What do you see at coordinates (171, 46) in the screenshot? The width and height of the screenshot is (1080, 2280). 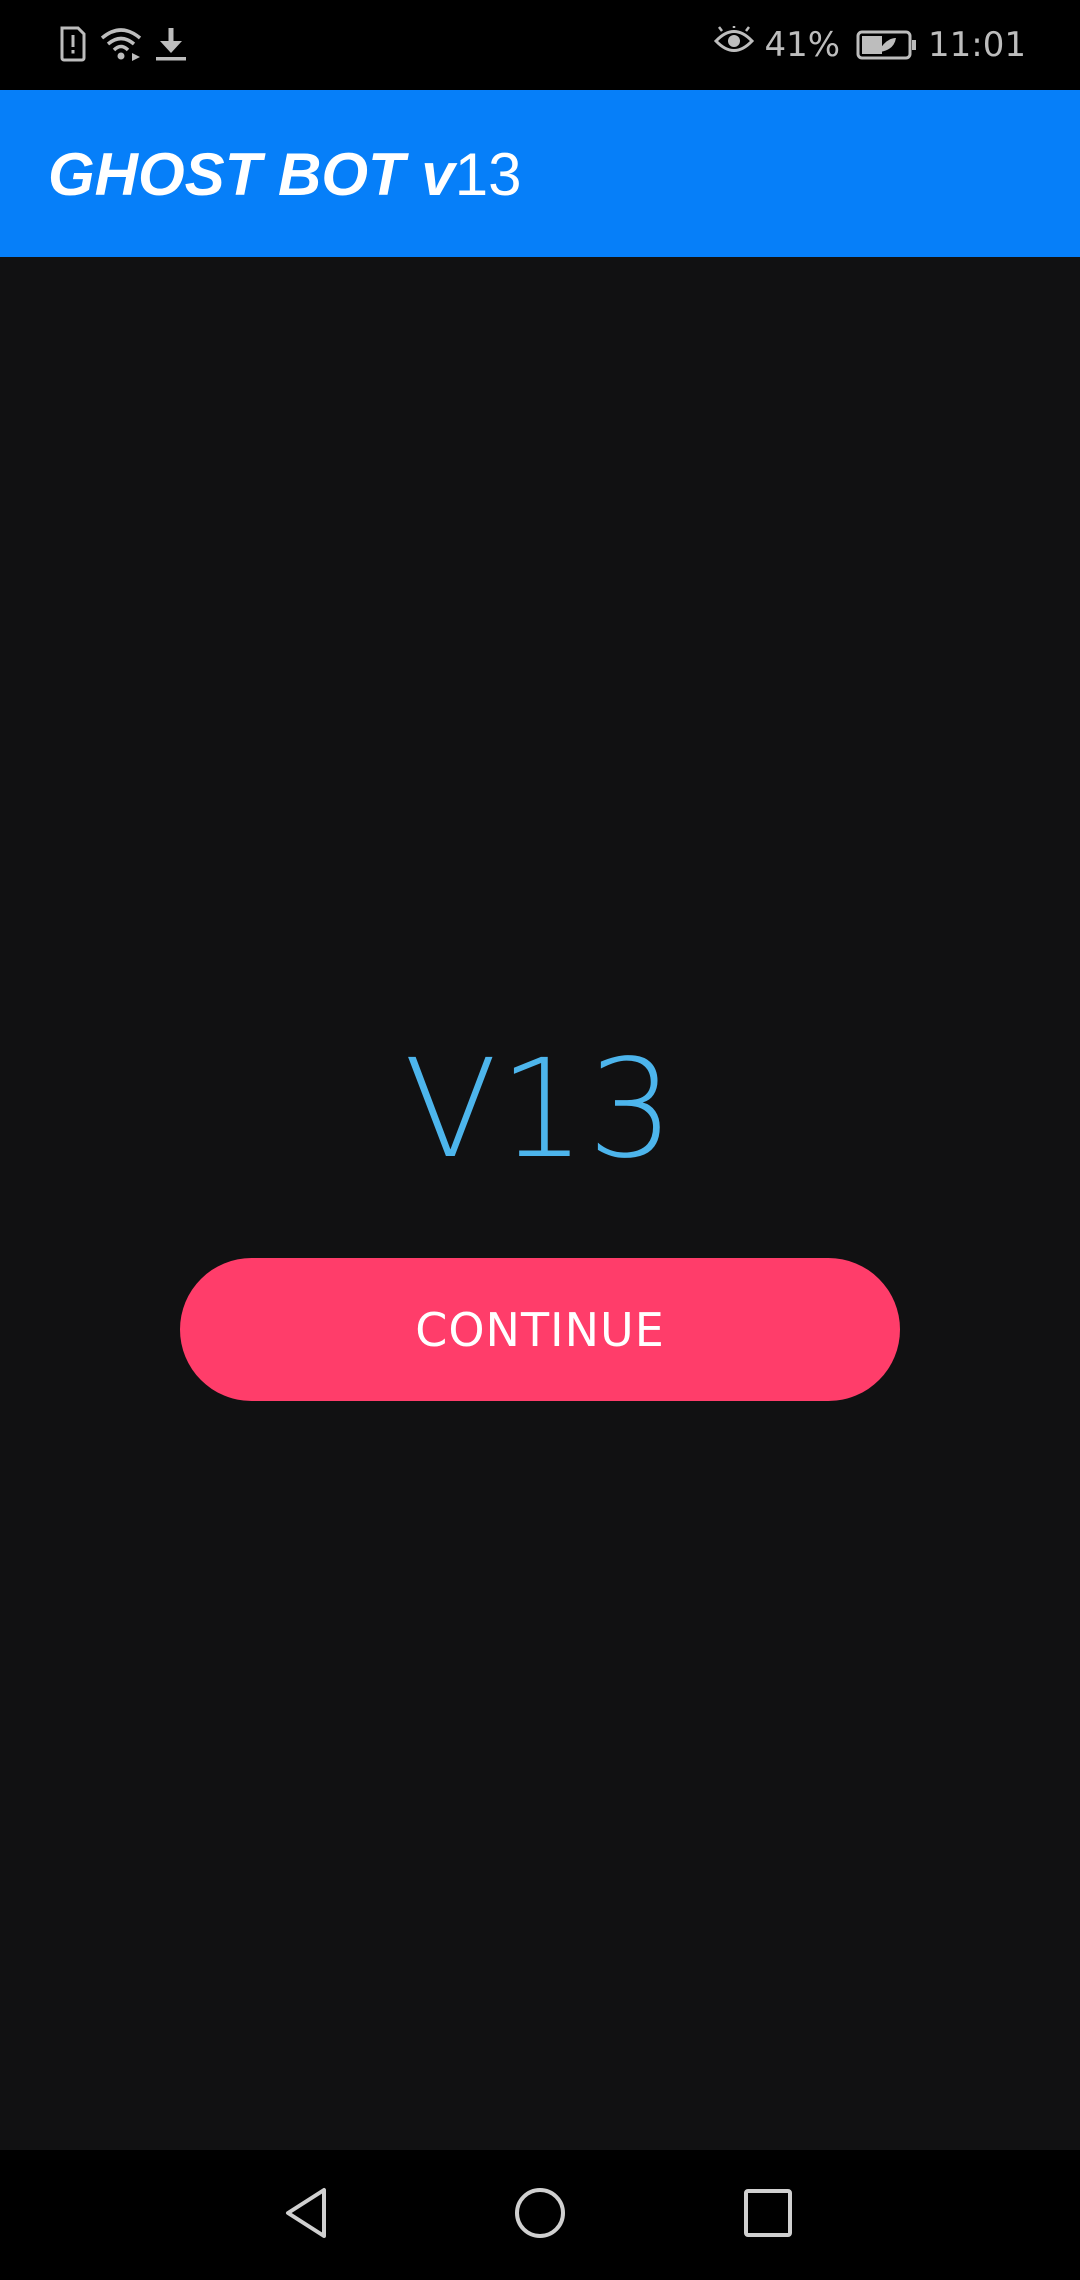 I see `download-icon` at bounding box center [171, 46].